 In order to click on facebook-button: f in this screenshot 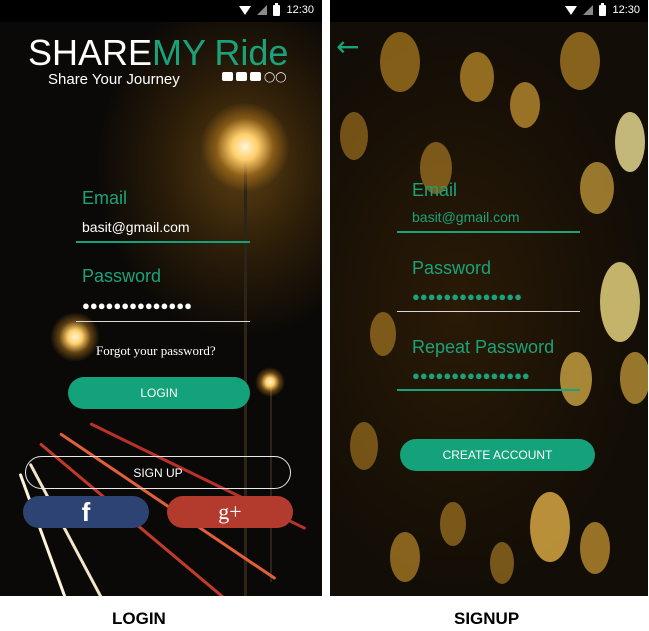, I will do `click(86, 512)`.